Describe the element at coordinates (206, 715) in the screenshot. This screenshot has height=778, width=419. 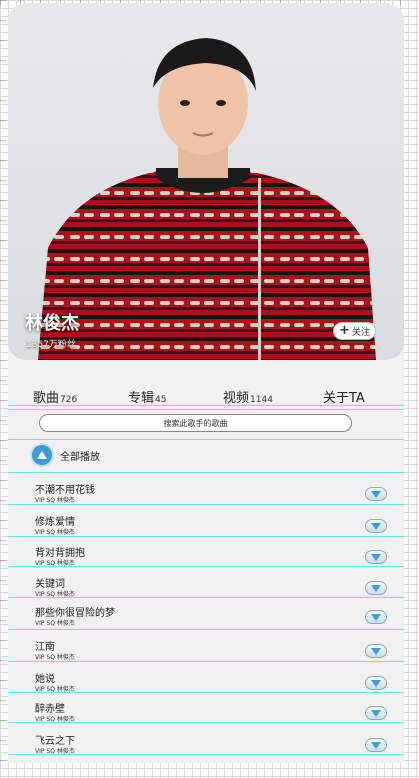
I see `song-row: 醉赤壁 VIP SQ 林俊杰` at that location.